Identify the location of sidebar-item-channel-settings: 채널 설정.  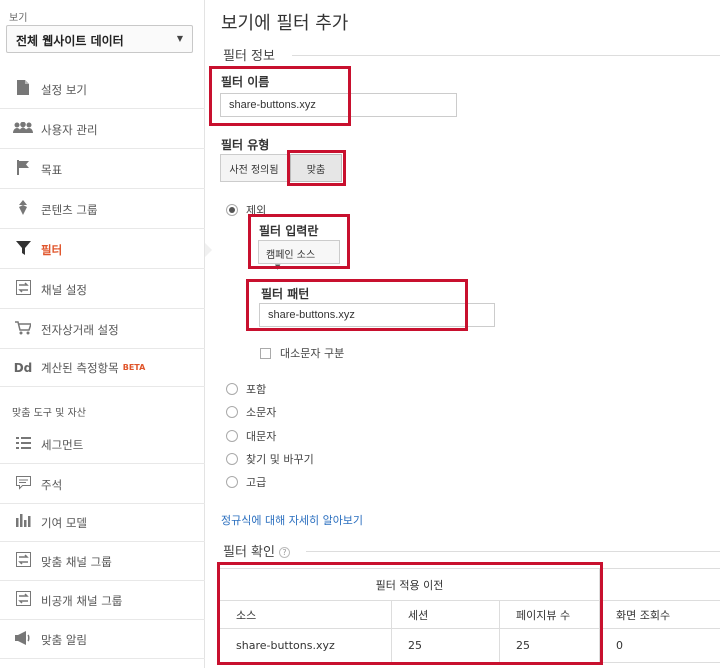
(102, 290).